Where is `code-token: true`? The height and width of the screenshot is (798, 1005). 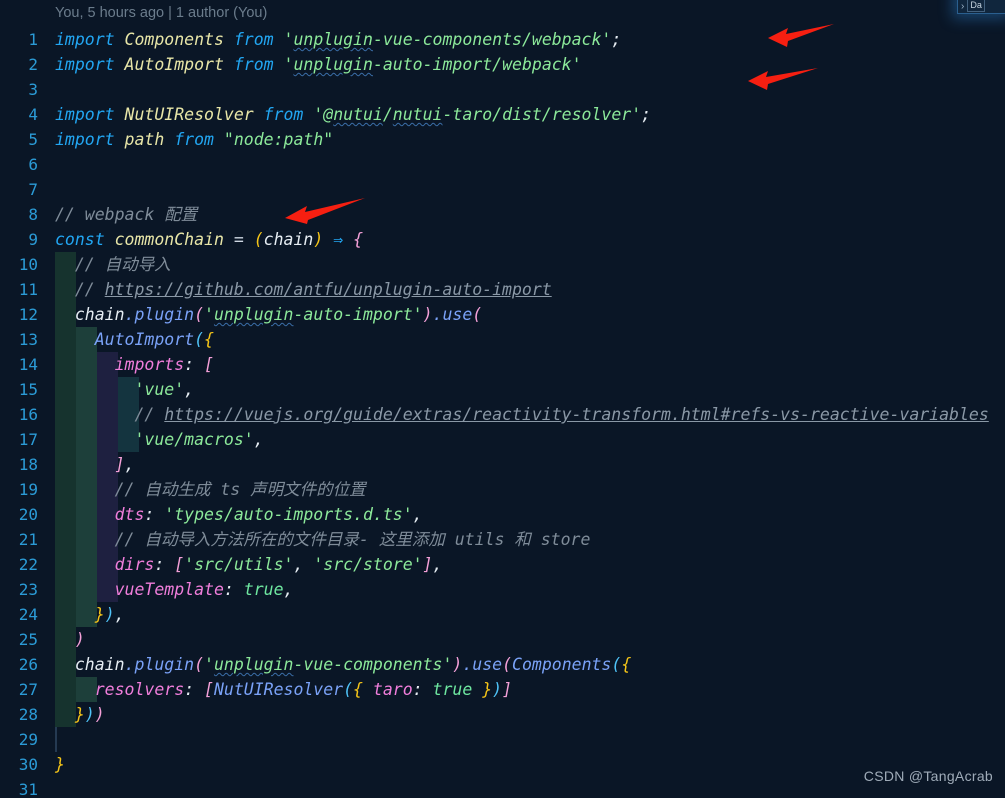 code-token: true is located at coordinates (263, 589).